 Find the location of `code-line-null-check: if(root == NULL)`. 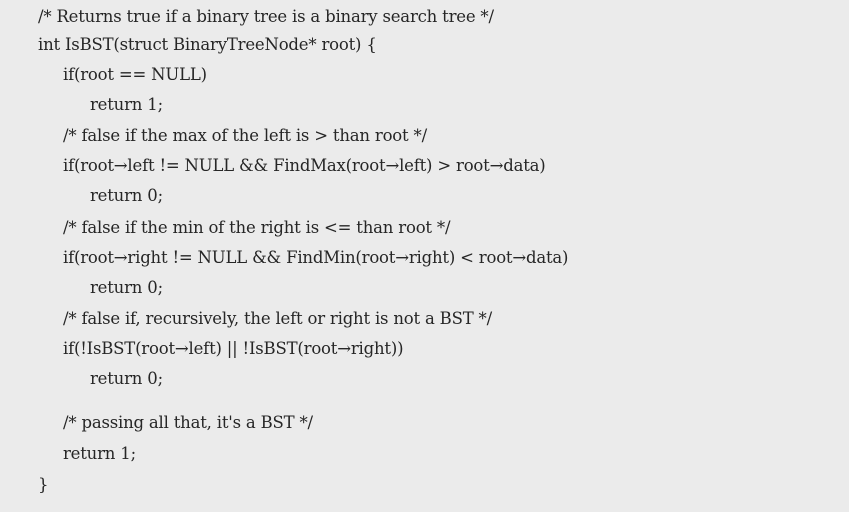

code-line-null-check: if(root == NULL) is located at coordinates (135, 74).